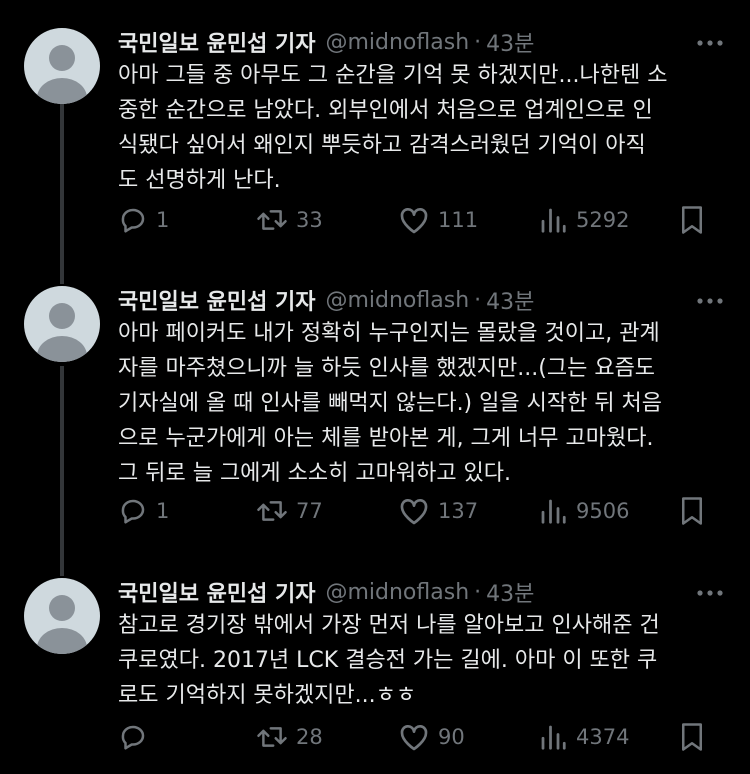 The image size is (750, 774). Describe the element at coordinates (289, 511) in the screenshot. I see `retweet-button: 77` at that location.